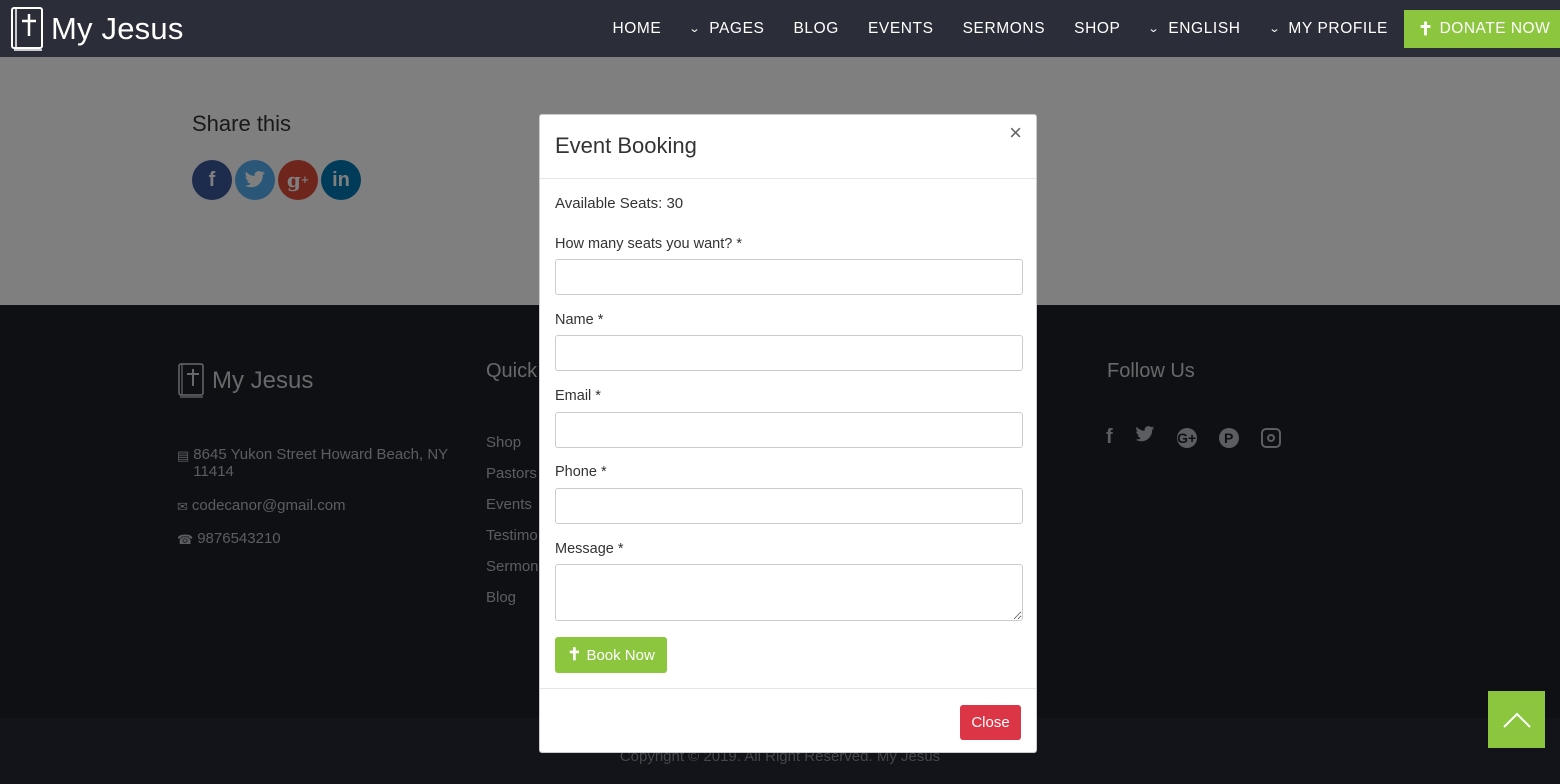 Image resolution: width=1560 pixels, height=784 pixels. I want to click on close-icon: ×, so click(1015, 133).